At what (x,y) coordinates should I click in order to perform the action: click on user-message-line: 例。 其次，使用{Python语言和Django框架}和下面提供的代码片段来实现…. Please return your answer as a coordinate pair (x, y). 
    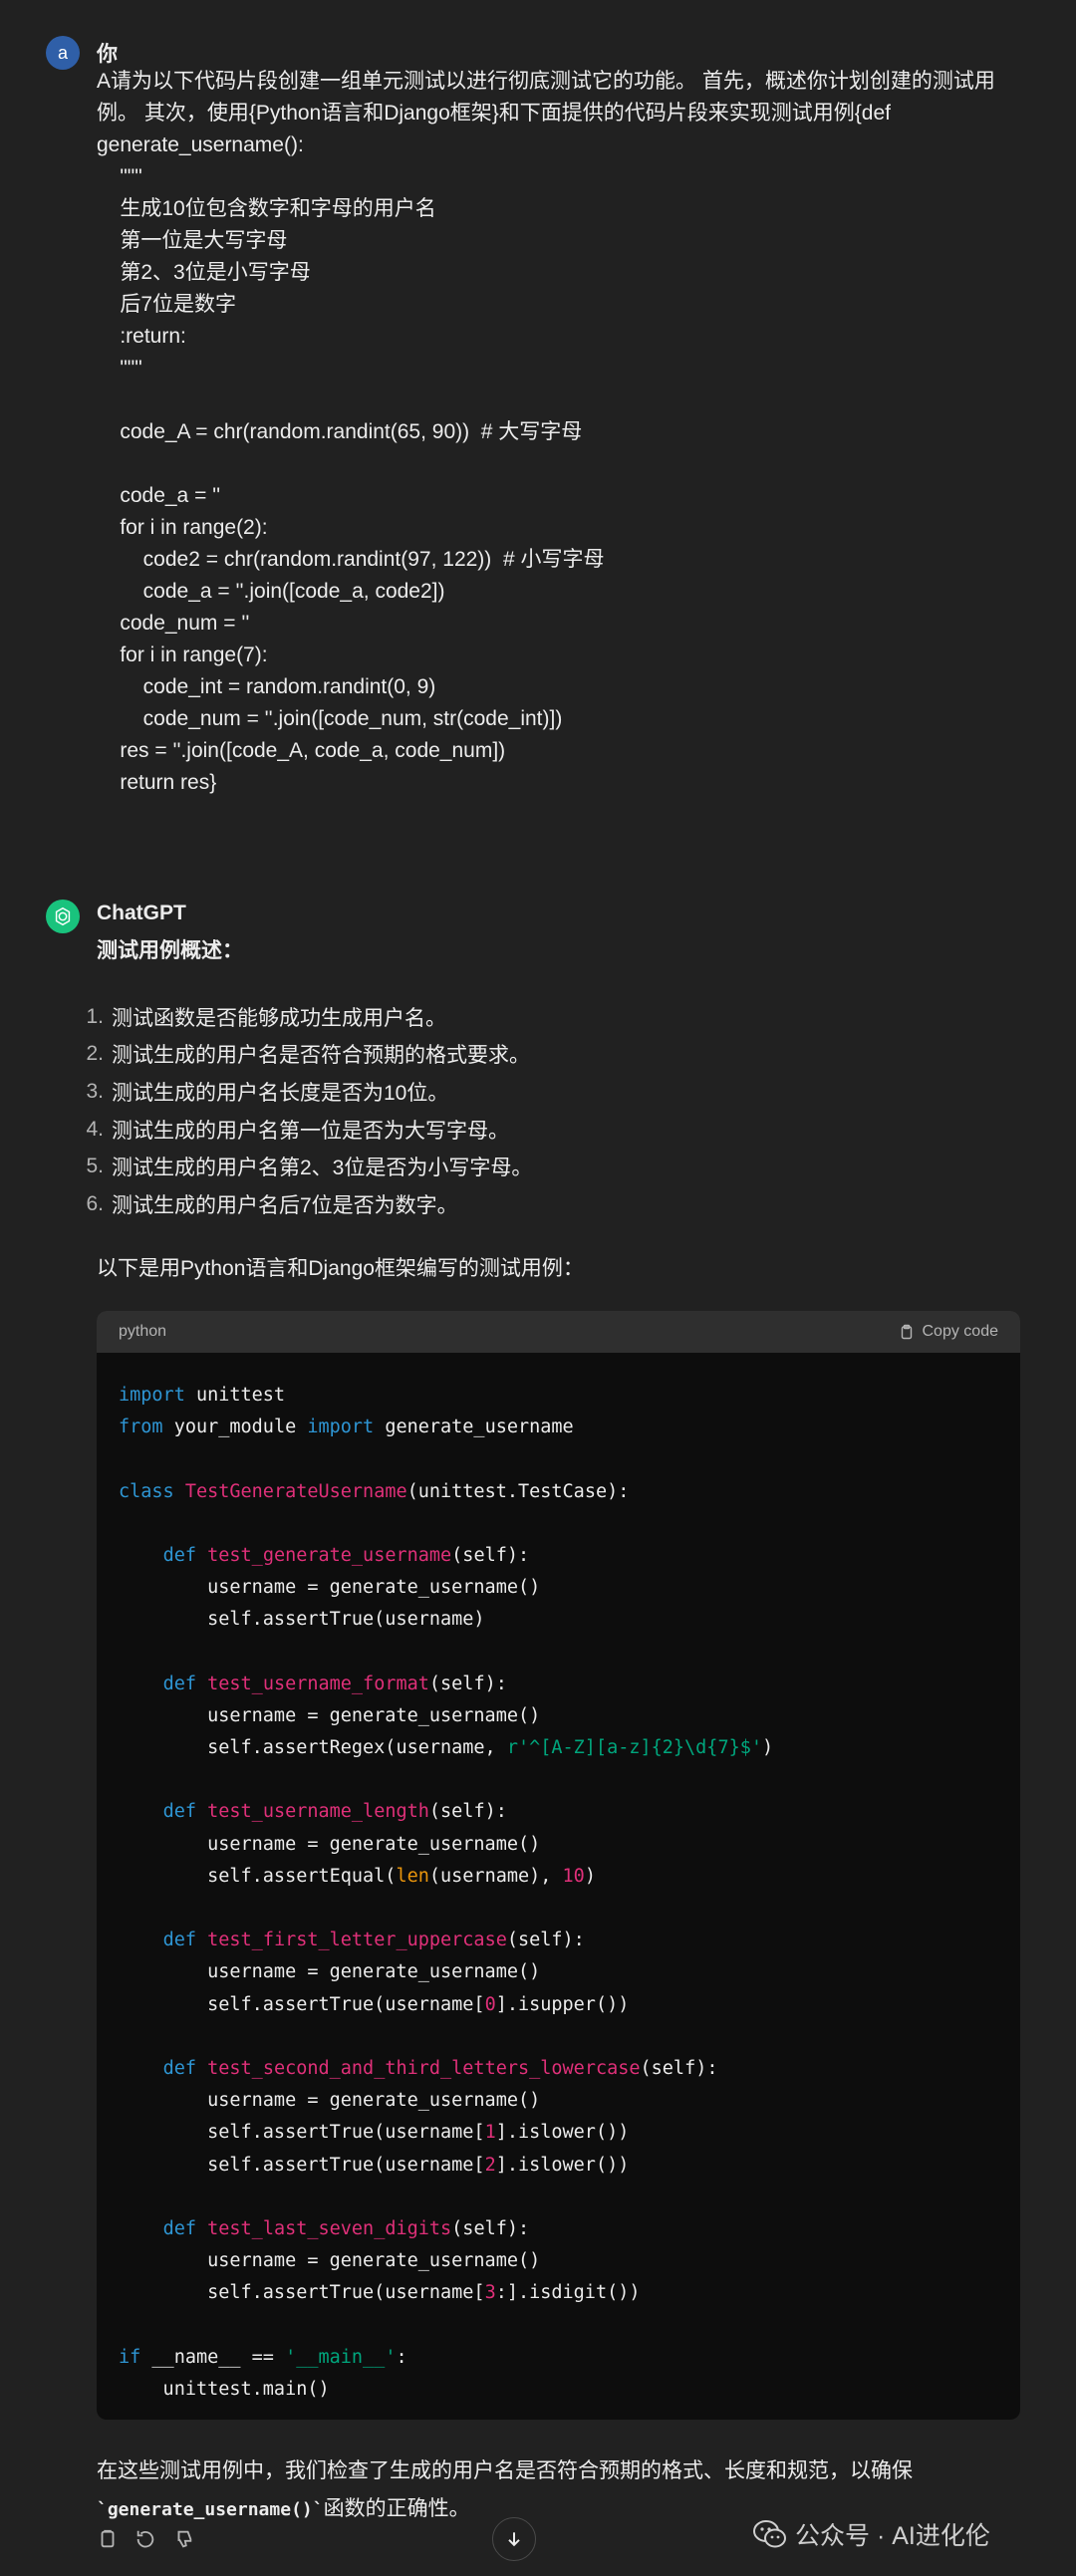
    Looking at the image, I should click on (494, 113).